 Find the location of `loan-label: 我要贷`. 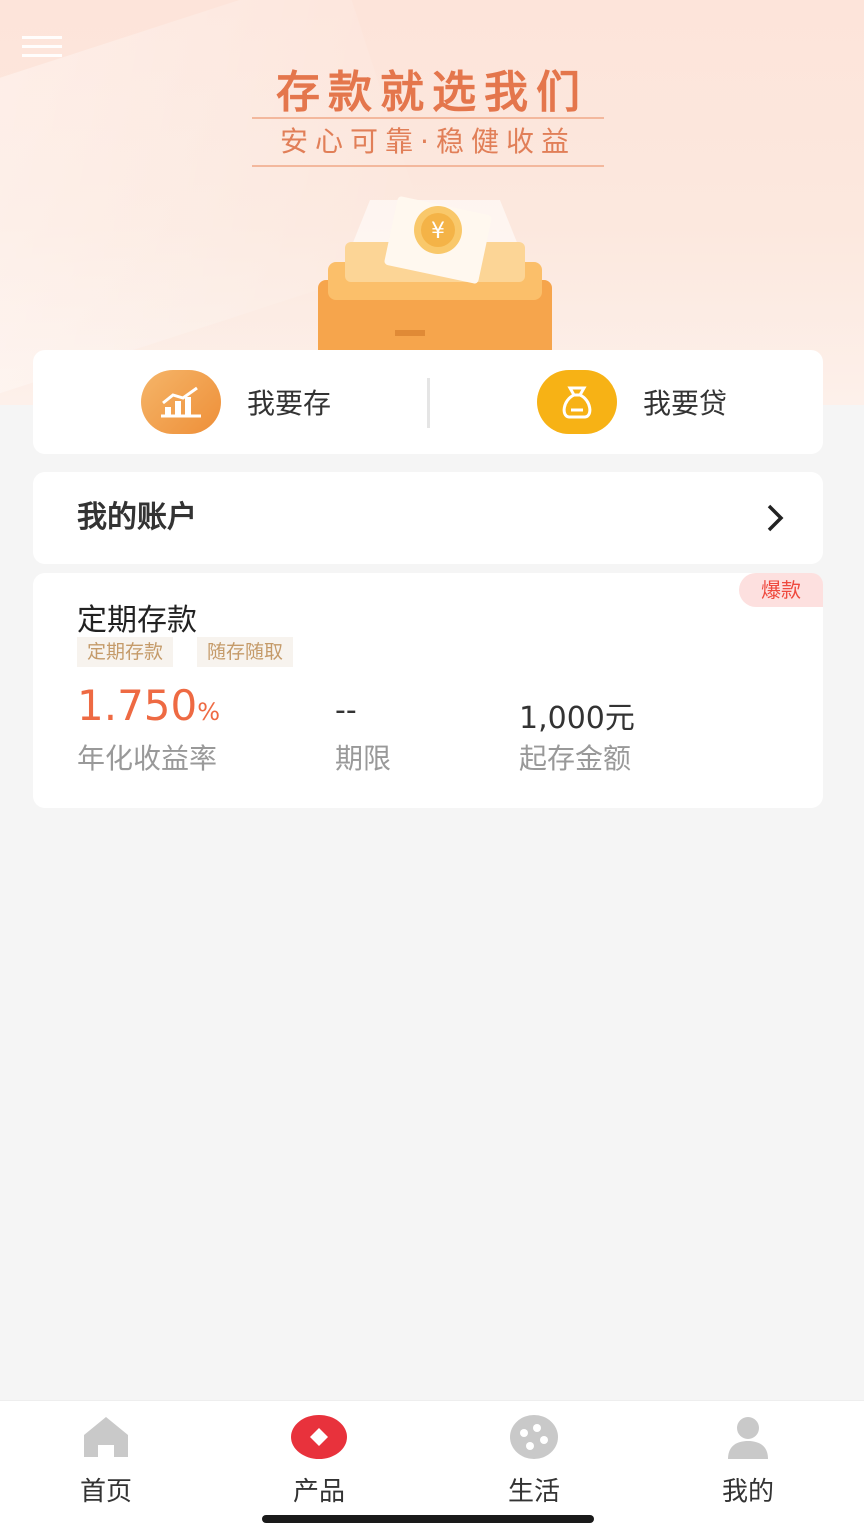

loan-label: 我要贷 is located at coordinates (685, 403).